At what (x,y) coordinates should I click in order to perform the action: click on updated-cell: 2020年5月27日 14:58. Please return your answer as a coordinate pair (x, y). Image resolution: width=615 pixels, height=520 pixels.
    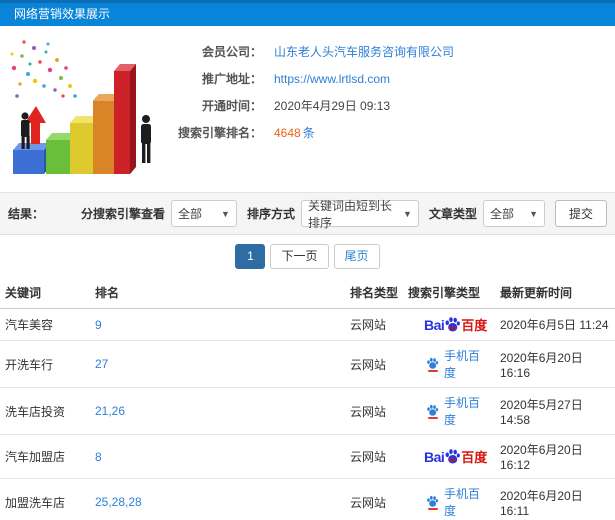
    Looking at the image, I should click on (555, 411).